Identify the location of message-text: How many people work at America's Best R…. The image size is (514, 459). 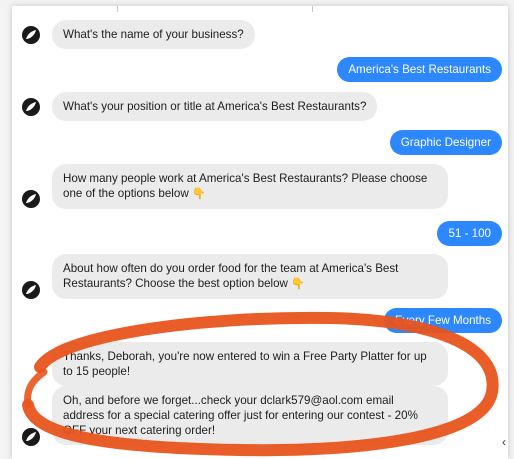
(245, 186).